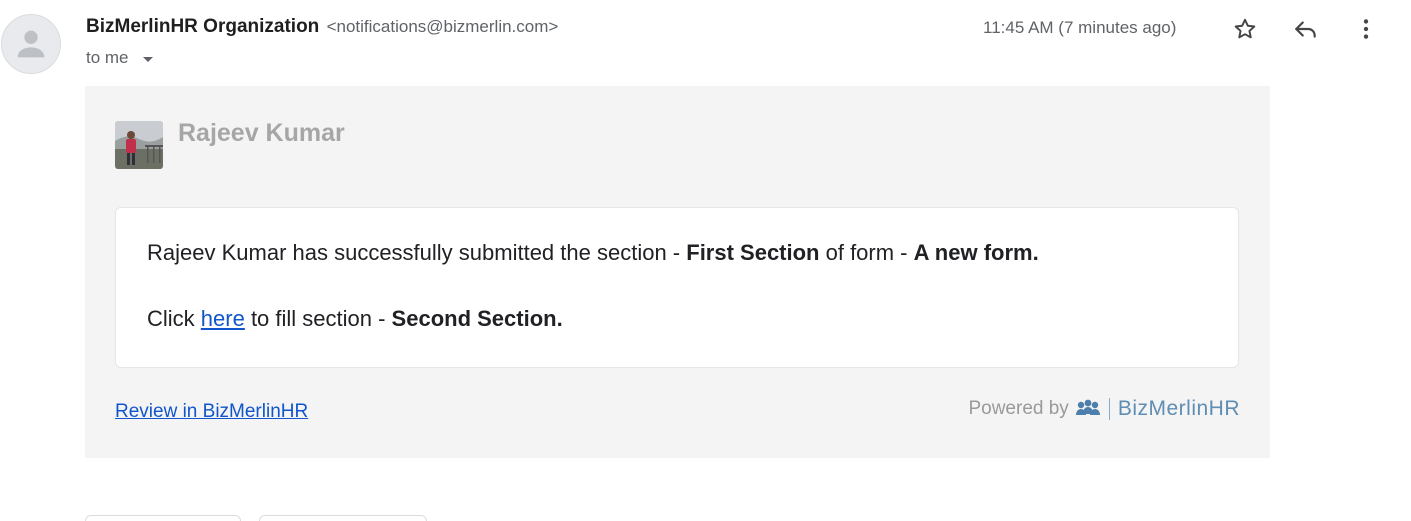 This screenshot has height=521, width=1411. I want to click on message-text: to fill section -, so click(318, 318).